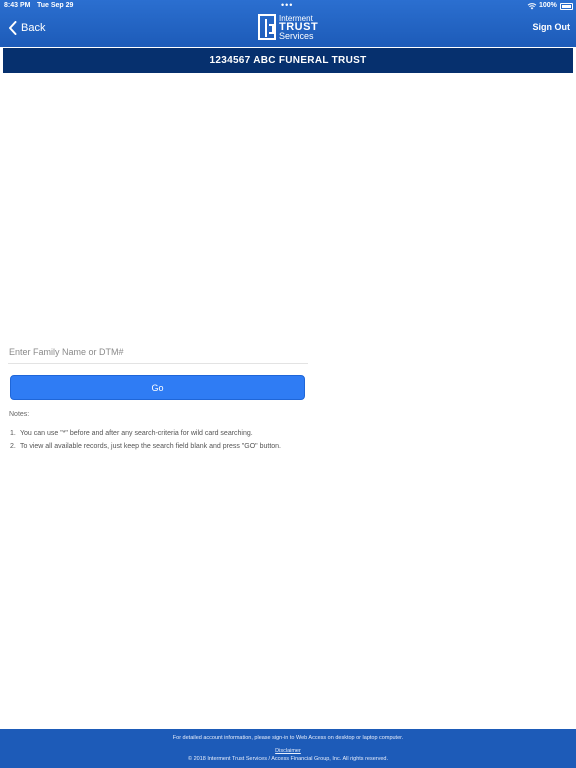  What do you see at coordinates (552, 27) in the screenshot?
I see `sign-out-button: Sign Out` at bounding box center [552, 27].